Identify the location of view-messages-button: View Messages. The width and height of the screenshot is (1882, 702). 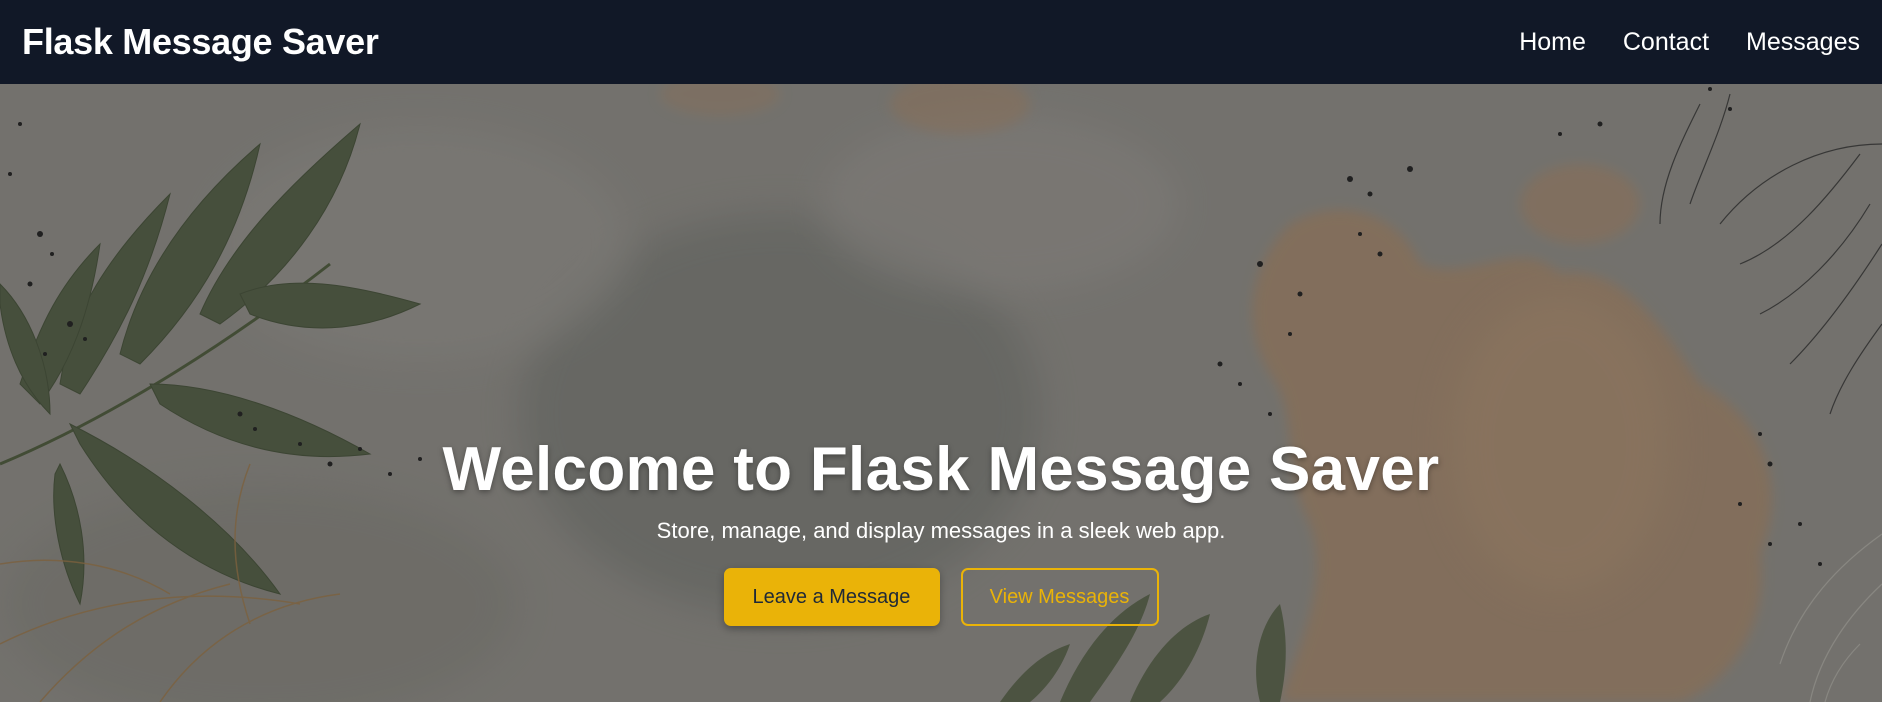
(1059, 597).